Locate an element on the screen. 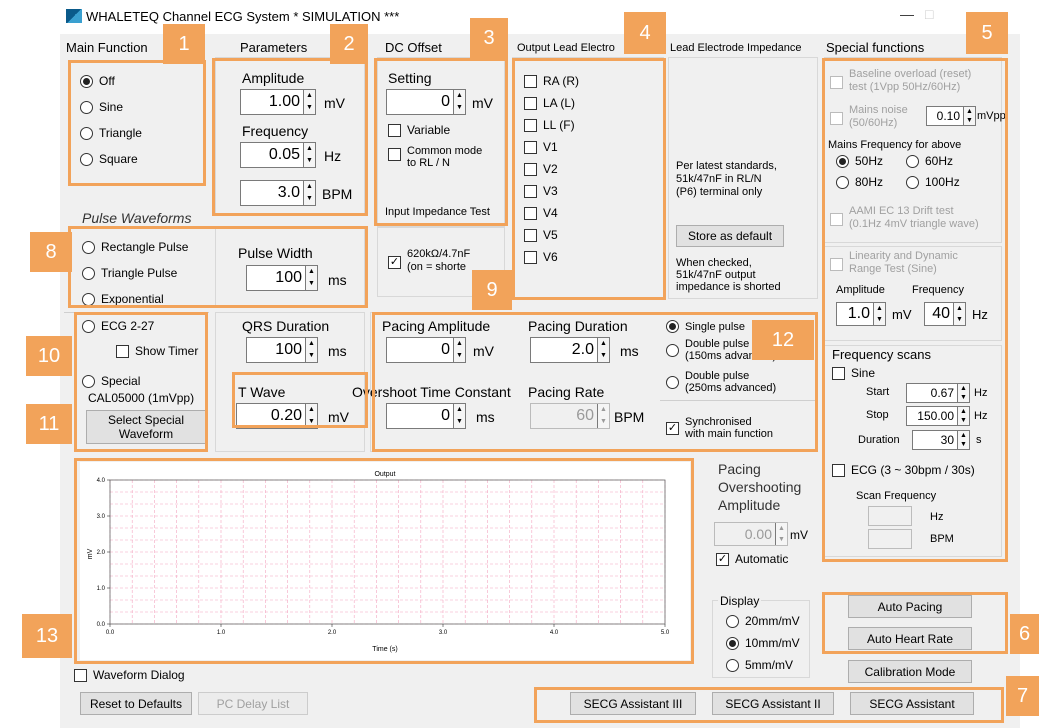 This screenshot has width=1039, height=728. reset-defaults-button: Reset to Defaults is located at coordinates (136, 703).